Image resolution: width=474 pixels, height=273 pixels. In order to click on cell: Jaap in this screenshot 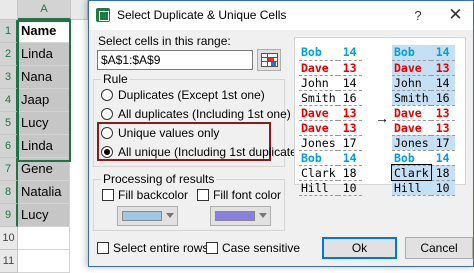, I will do `click(44, 100)`.